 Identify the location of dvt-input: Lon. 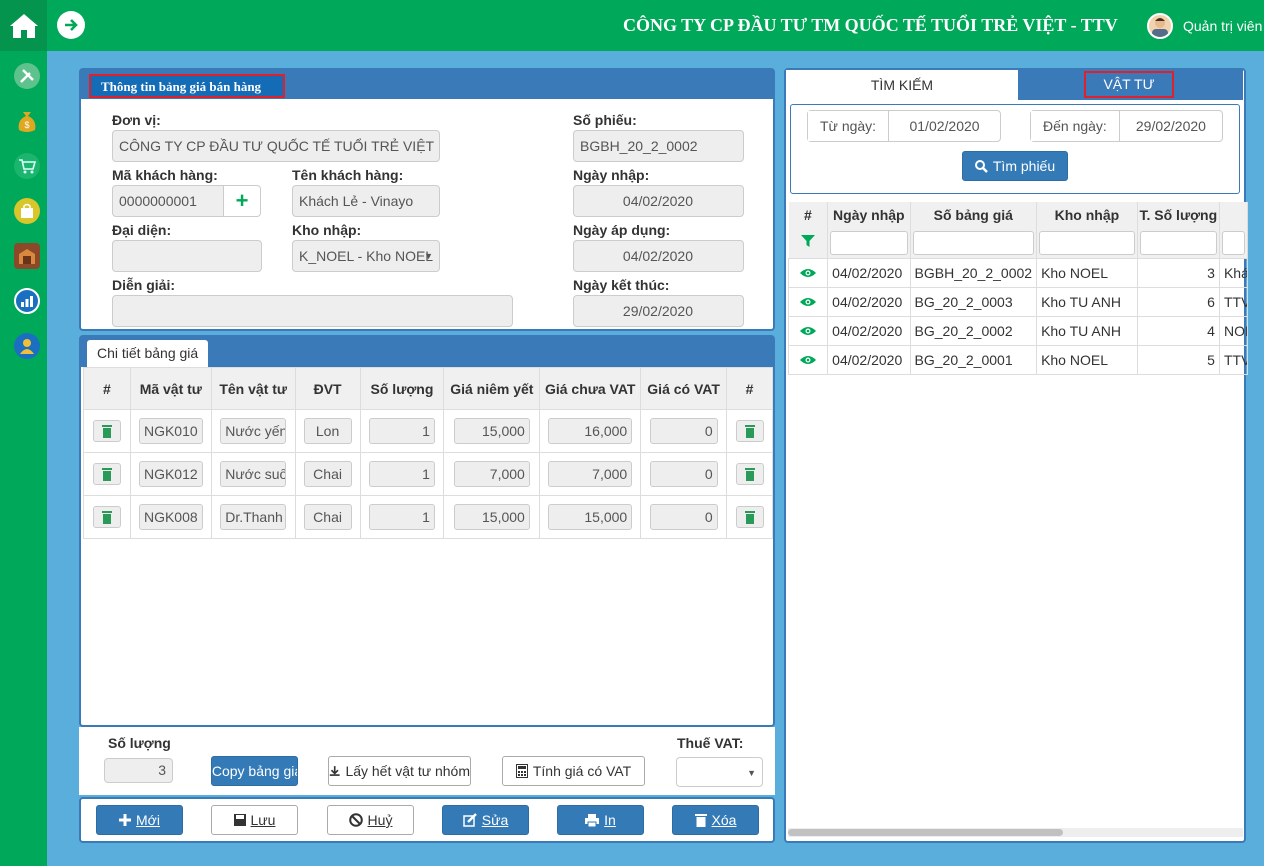
(327, 431).